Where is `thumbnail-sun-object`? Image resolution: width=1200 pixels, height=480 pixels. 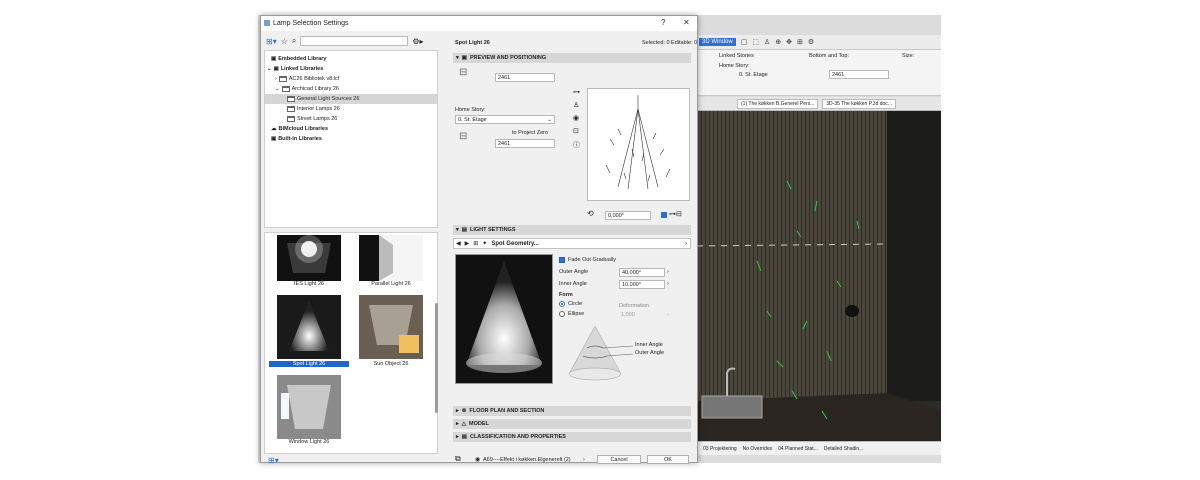
thumbnail-sun-object is located at coordinates (391, 327).